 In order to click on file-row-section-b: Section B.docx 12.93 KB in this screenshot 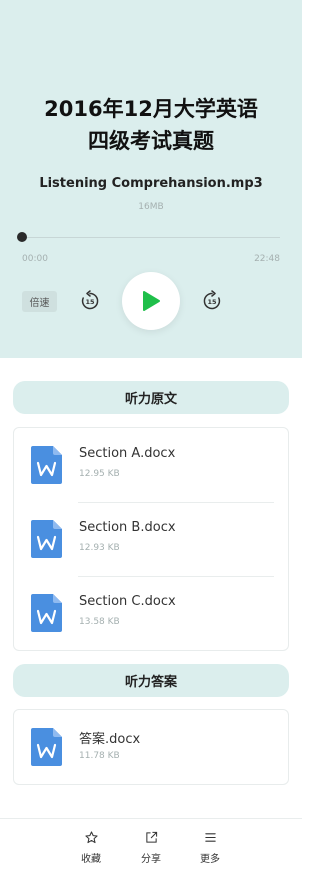, I will do `click(151, 539)`.